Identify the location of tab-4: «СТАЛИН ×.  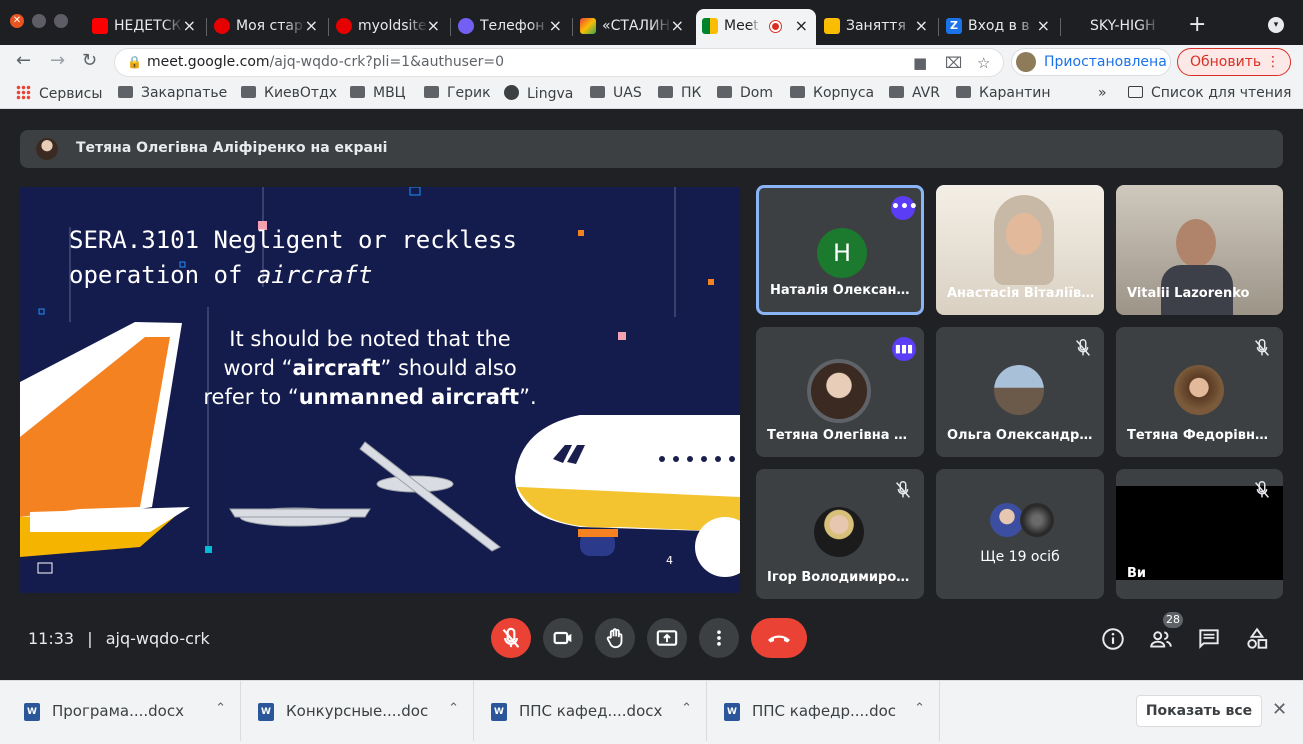
(633, 27).